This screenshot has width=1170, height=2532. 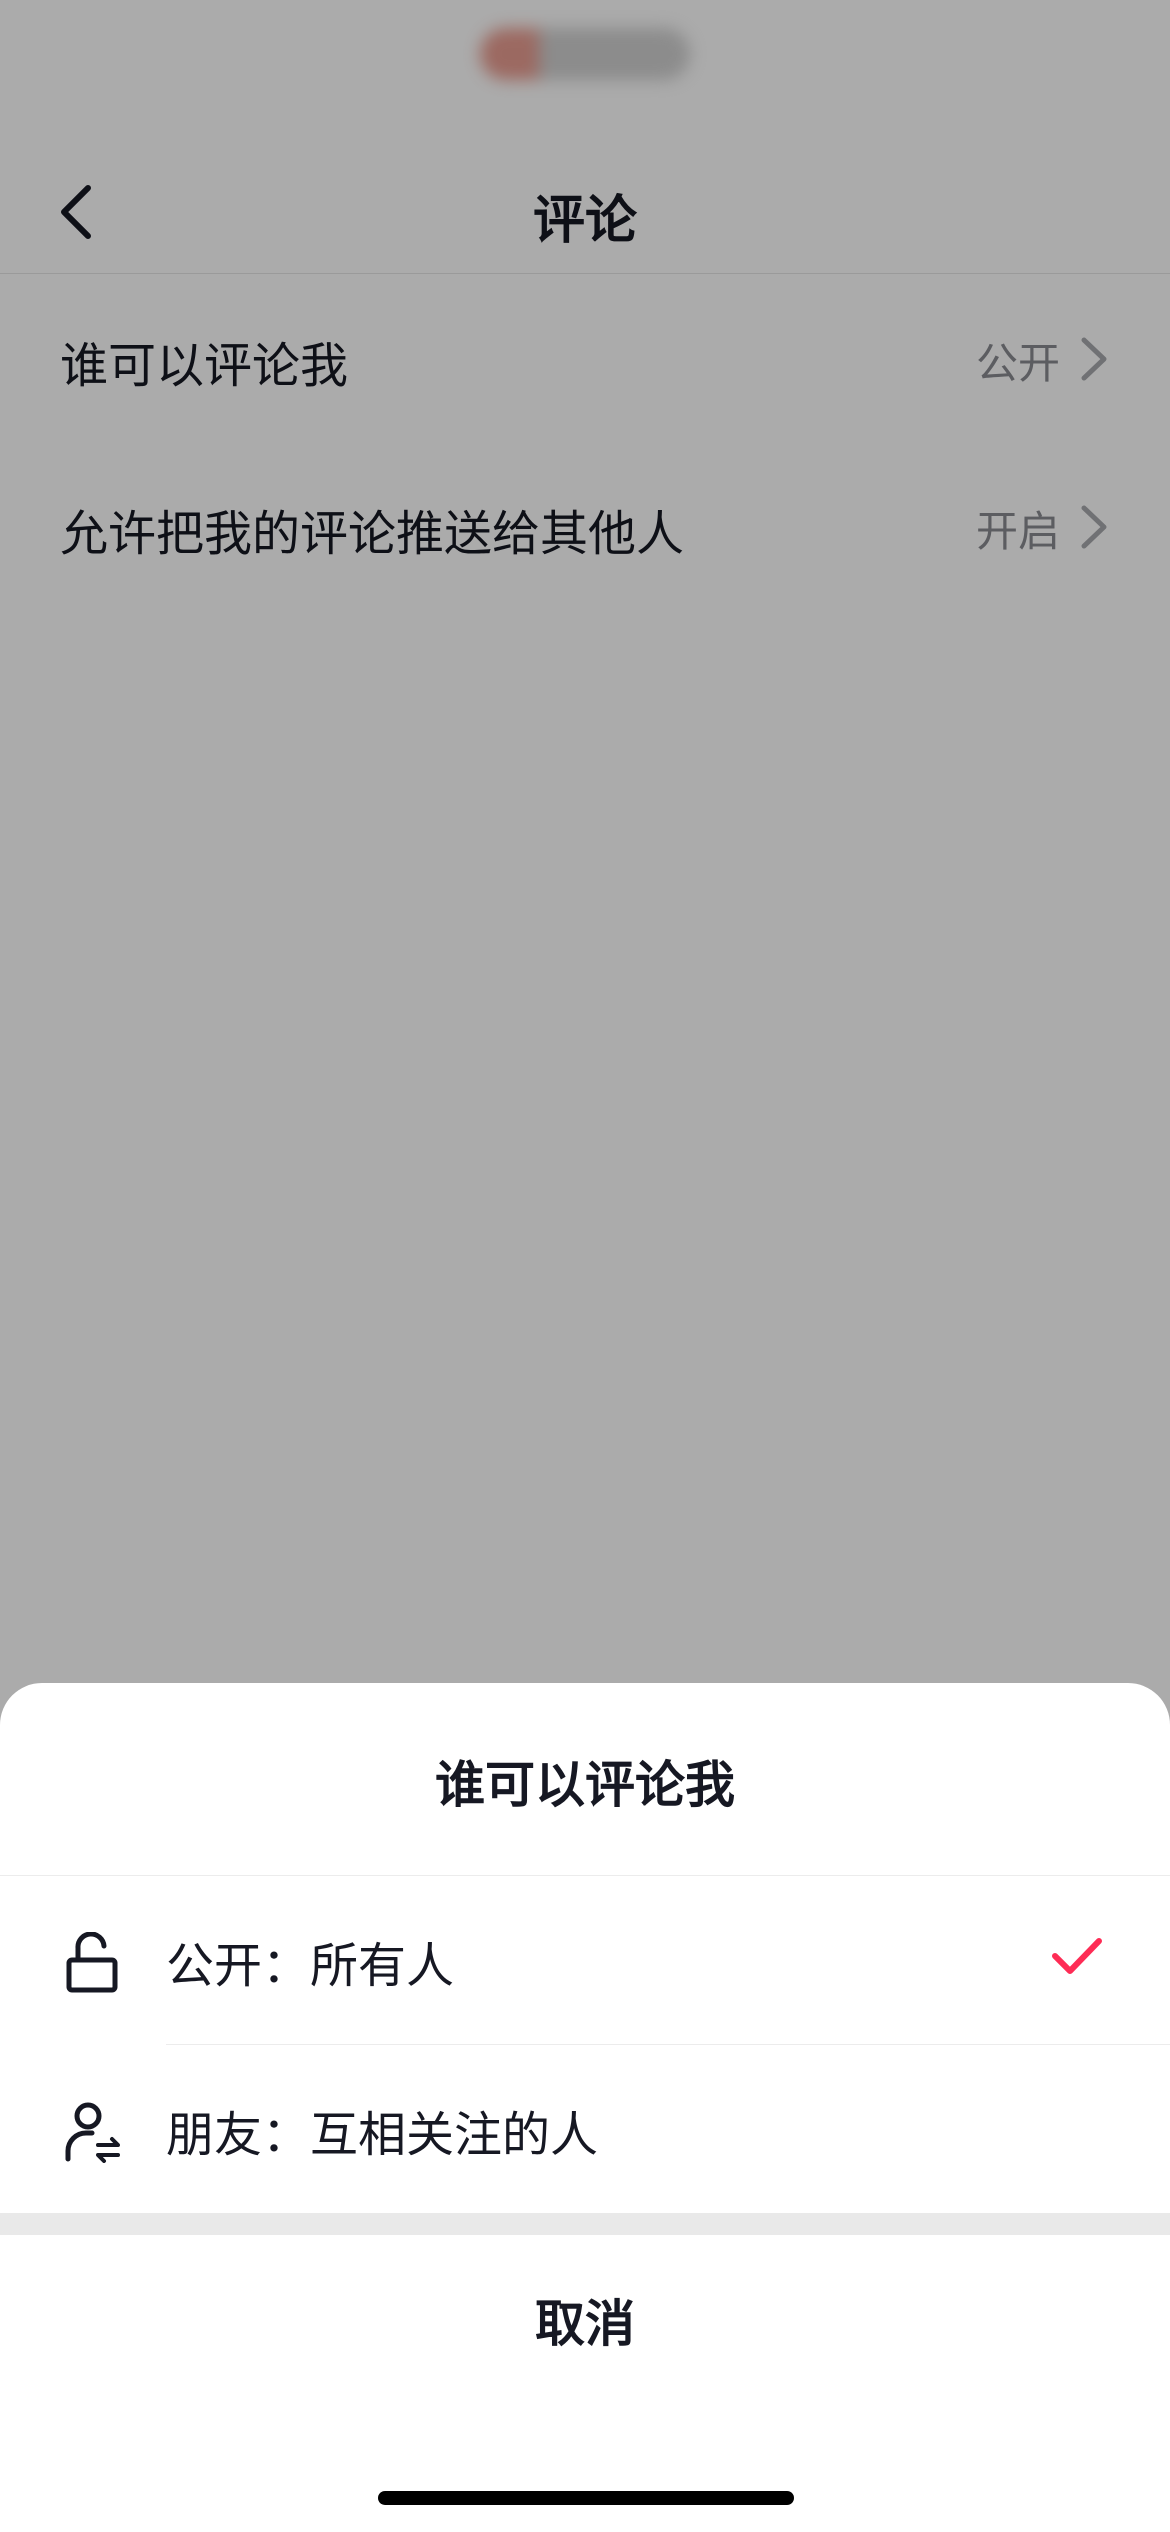 What do you see at coordinates (310, 1966) in the screenshot?
I see `option-label: 公开：所有人` at bounding box center [310, 1966].